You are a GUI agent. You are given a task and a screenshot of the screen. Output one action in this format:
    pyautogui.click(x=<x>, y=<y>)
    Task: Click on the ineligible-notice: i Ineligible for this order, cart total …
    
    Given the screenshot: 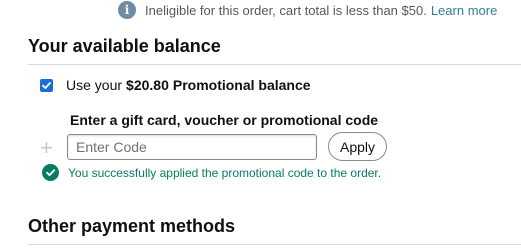 What is the action you would take?
    pyautogui.click(x=307, y=10)
    